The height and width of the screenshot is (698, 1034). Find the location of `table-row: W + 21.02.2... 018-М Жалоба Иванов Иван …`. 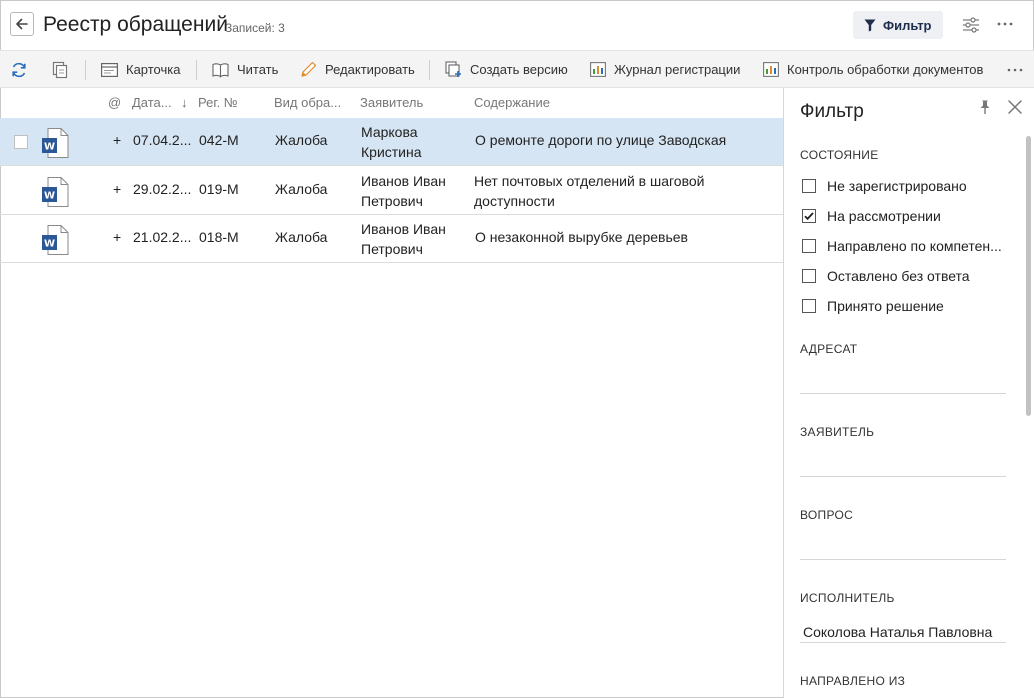

table-row: W + 21.02.2... 018-М Жалоба Иванов Иван … is located at coordinates (391, 239).